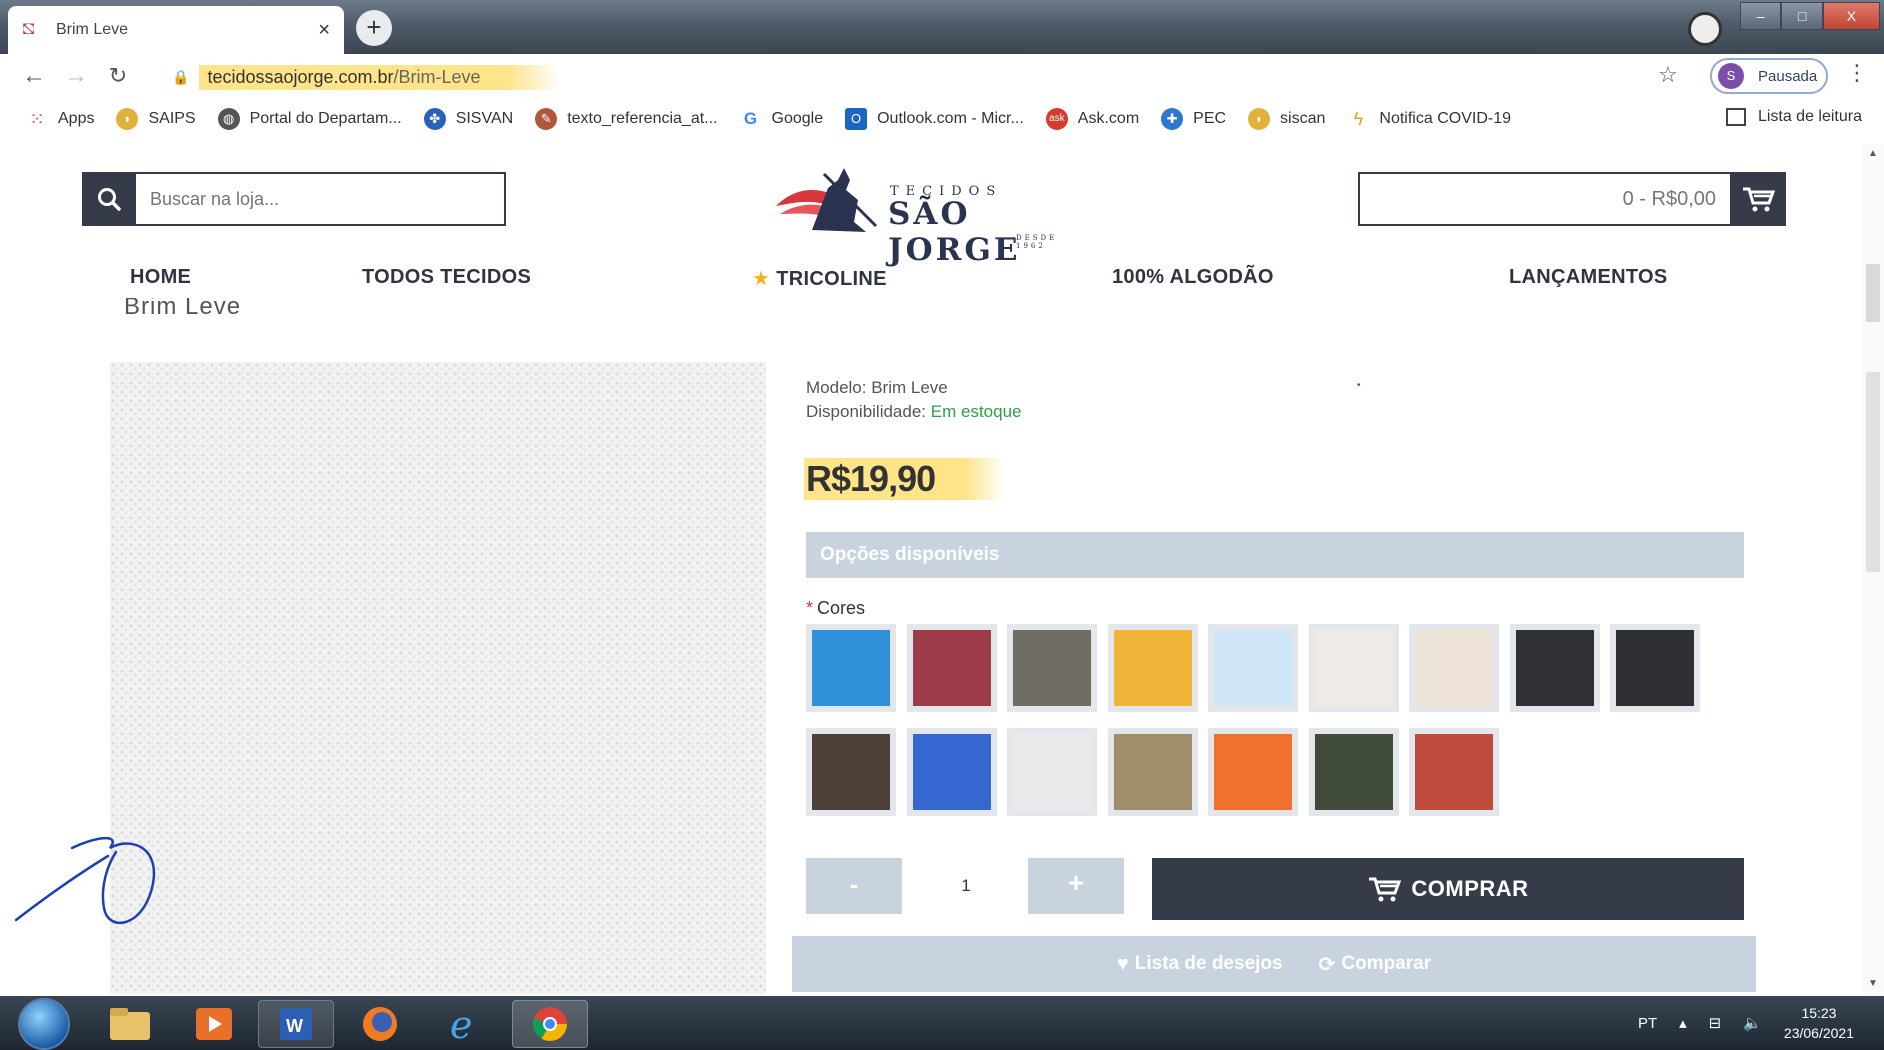  I want to click on scrollbar-track-highlight, so click(1873, 472).